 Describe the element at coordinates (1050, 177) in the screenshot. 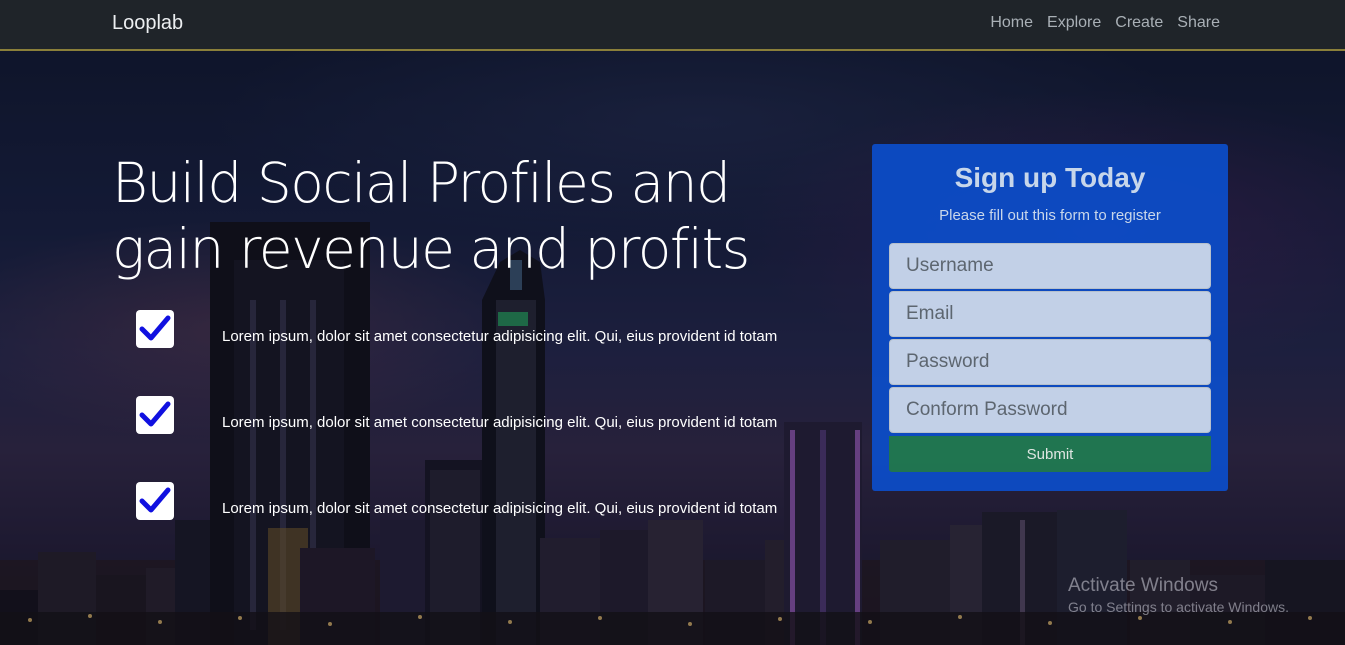

I see `signup-title: Sign up Today` at that location.